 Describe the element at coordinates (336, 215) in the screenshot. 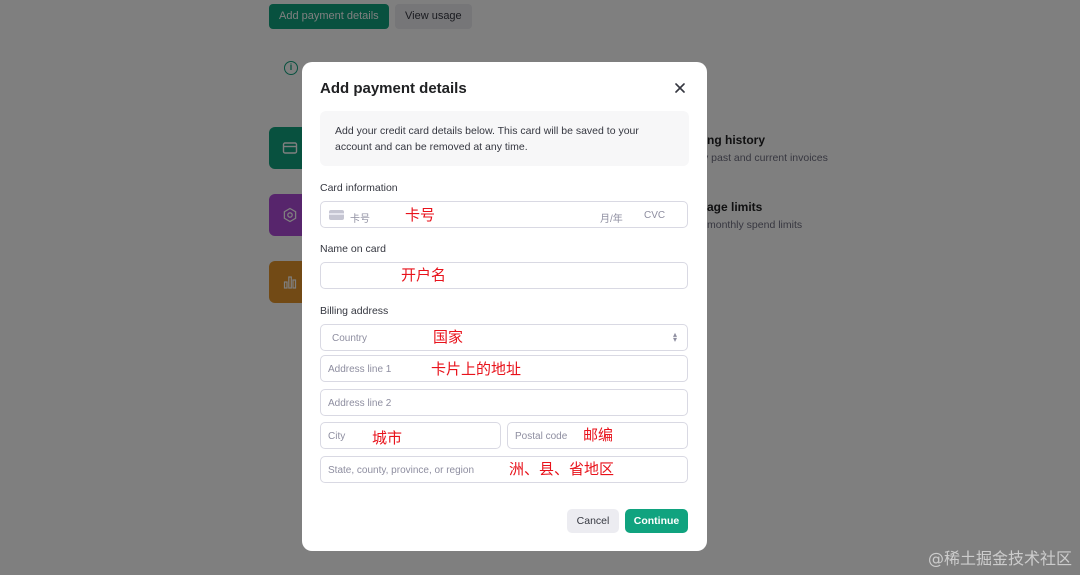

I see `card-brand-icon` at that location.